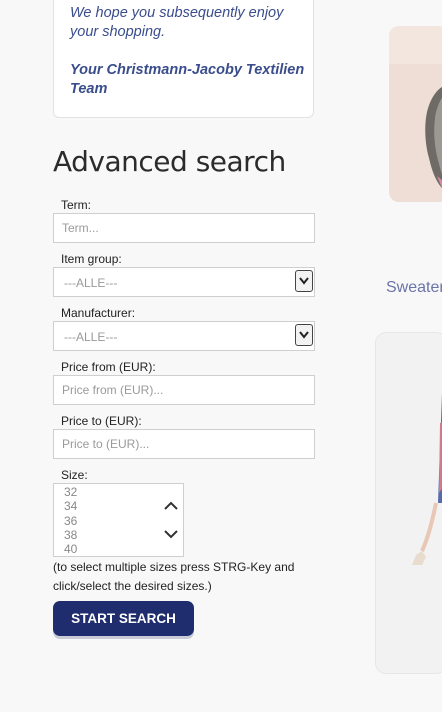 This screenshot has height=712, width=442. Describe the element at coordinates (118, 520) in the screenshot. I see `size-multiselect: 32 34 36 38 40` at that location.